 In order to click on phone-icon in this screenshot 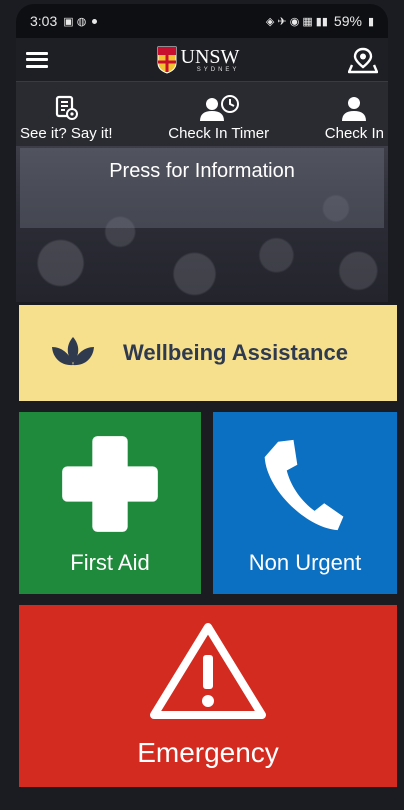, I will do `click(304, 485)`.